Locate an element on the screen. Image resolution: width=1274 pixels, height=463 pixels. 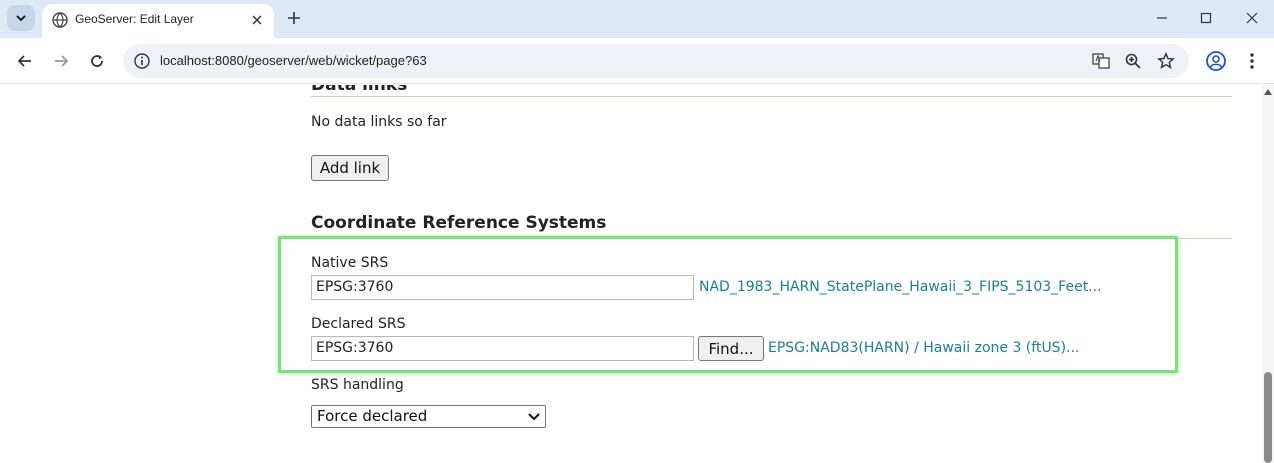
declared-srs-label: Declared SRS is located at coordinates (358, 324).